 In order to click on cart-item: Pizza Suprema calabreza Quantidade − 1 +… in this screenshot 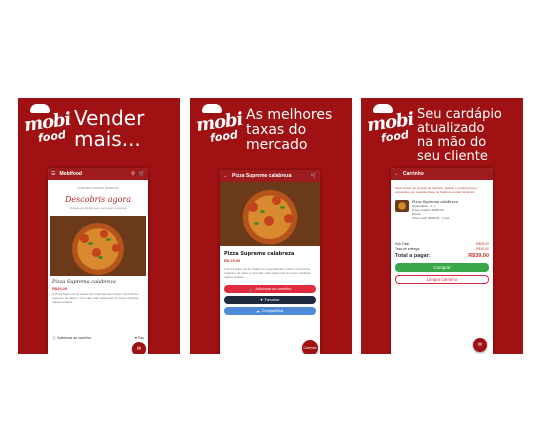, I will do `click(442, 207)`.